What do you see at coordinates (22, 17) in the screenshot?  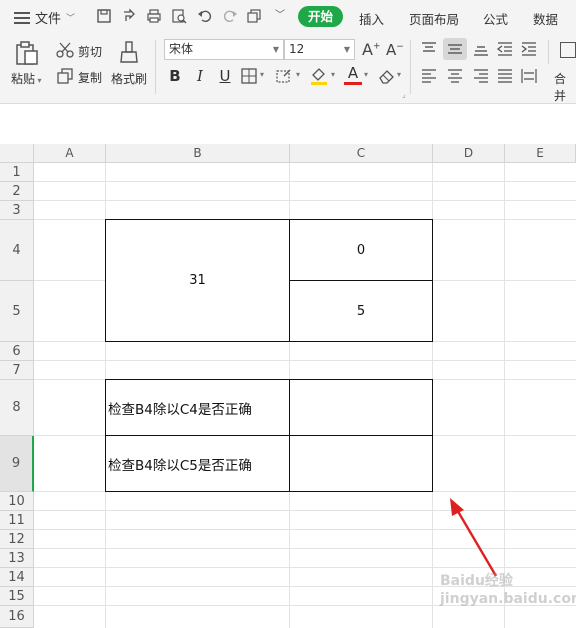 I see `hamburger-icon` at bounding box center [22, 17].